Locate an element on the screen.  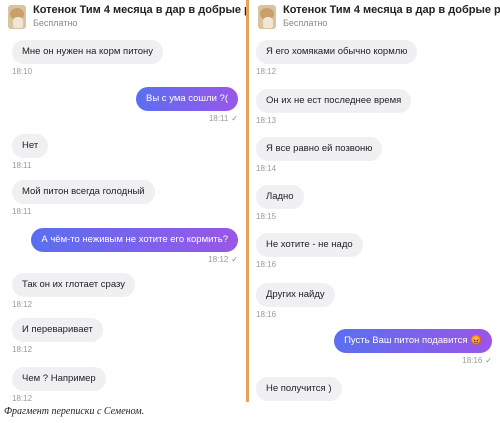
panel-divider is located at coordinates (247, 201).